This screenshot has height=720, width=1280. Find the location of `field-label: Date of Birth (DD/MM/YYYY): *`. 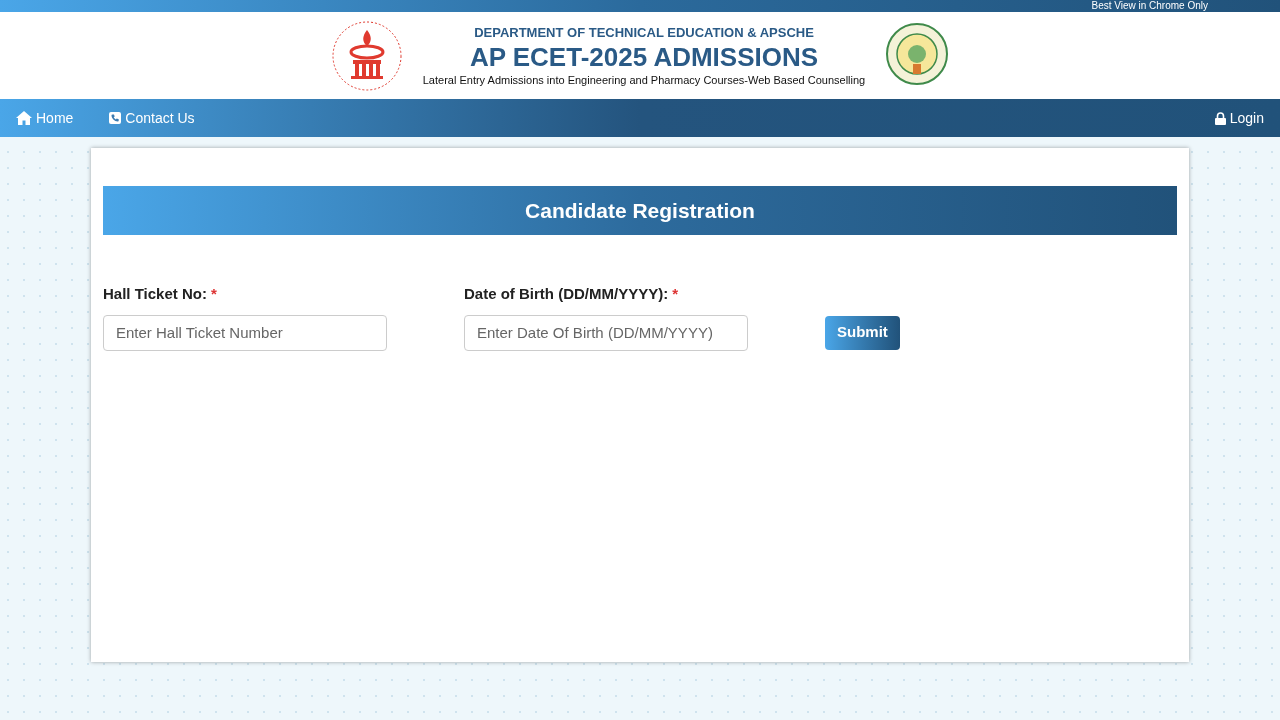

field-label: Date of Birth (DD/MM/YYYY): * is located at coordinates (572, 294).